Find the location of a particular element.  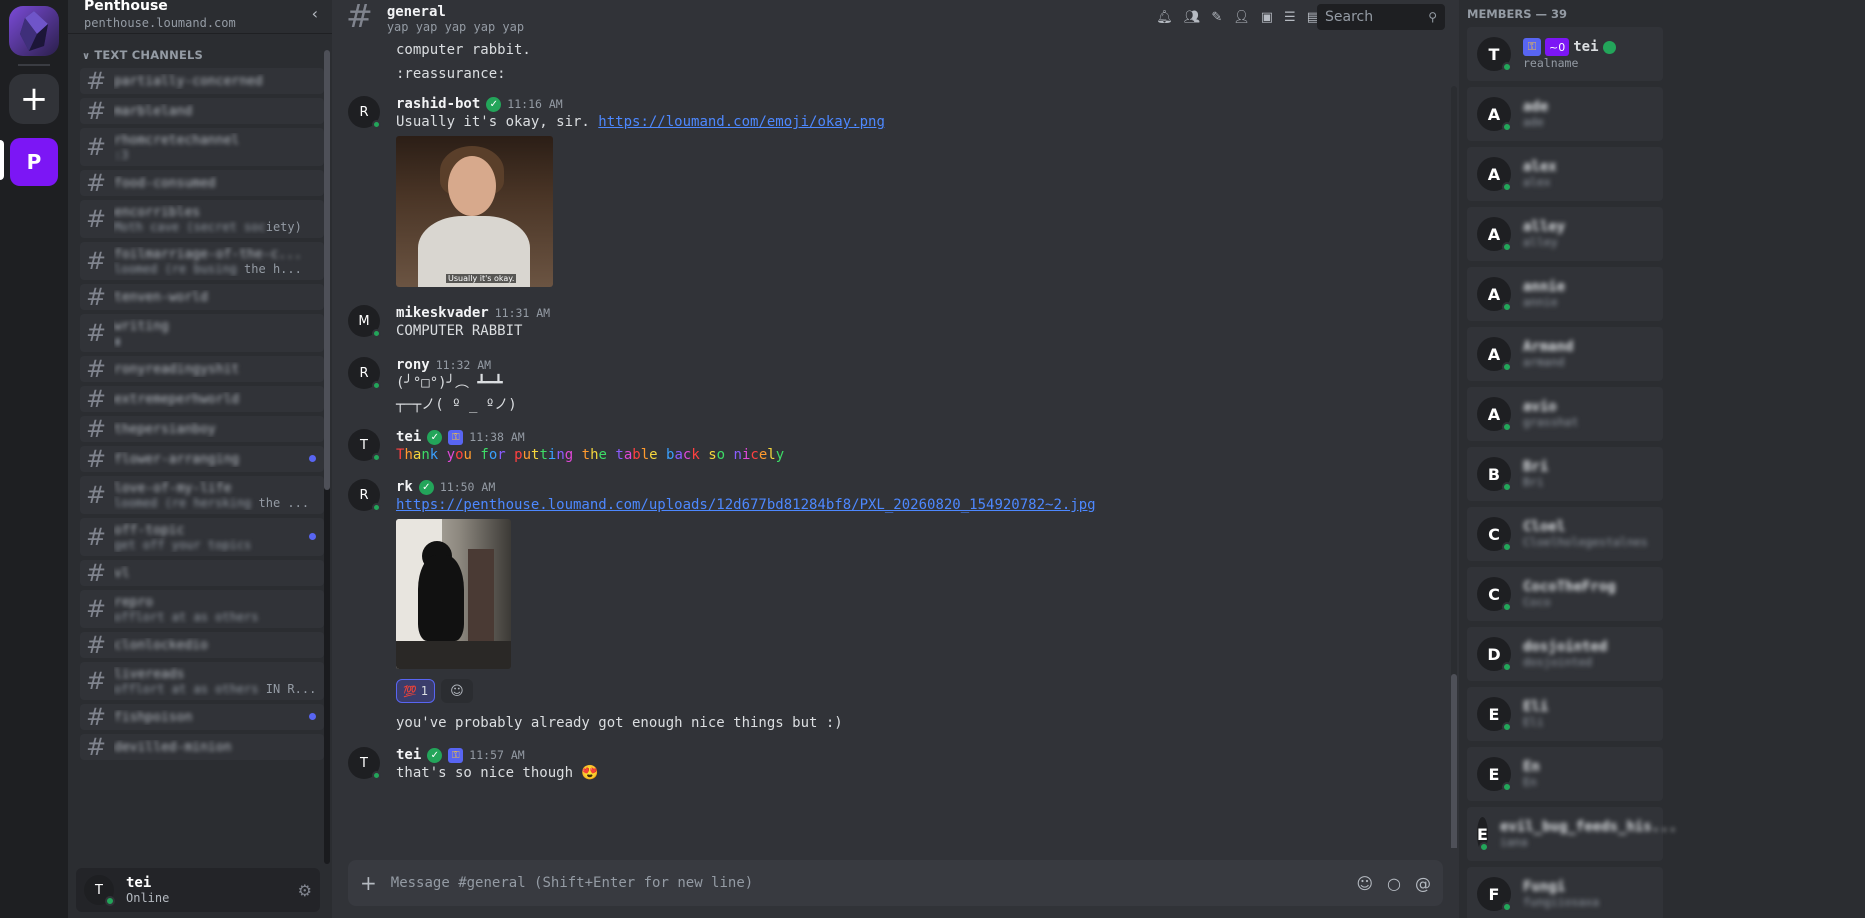

member-item: B Bri Bri is located at coordinates (1565, 474).